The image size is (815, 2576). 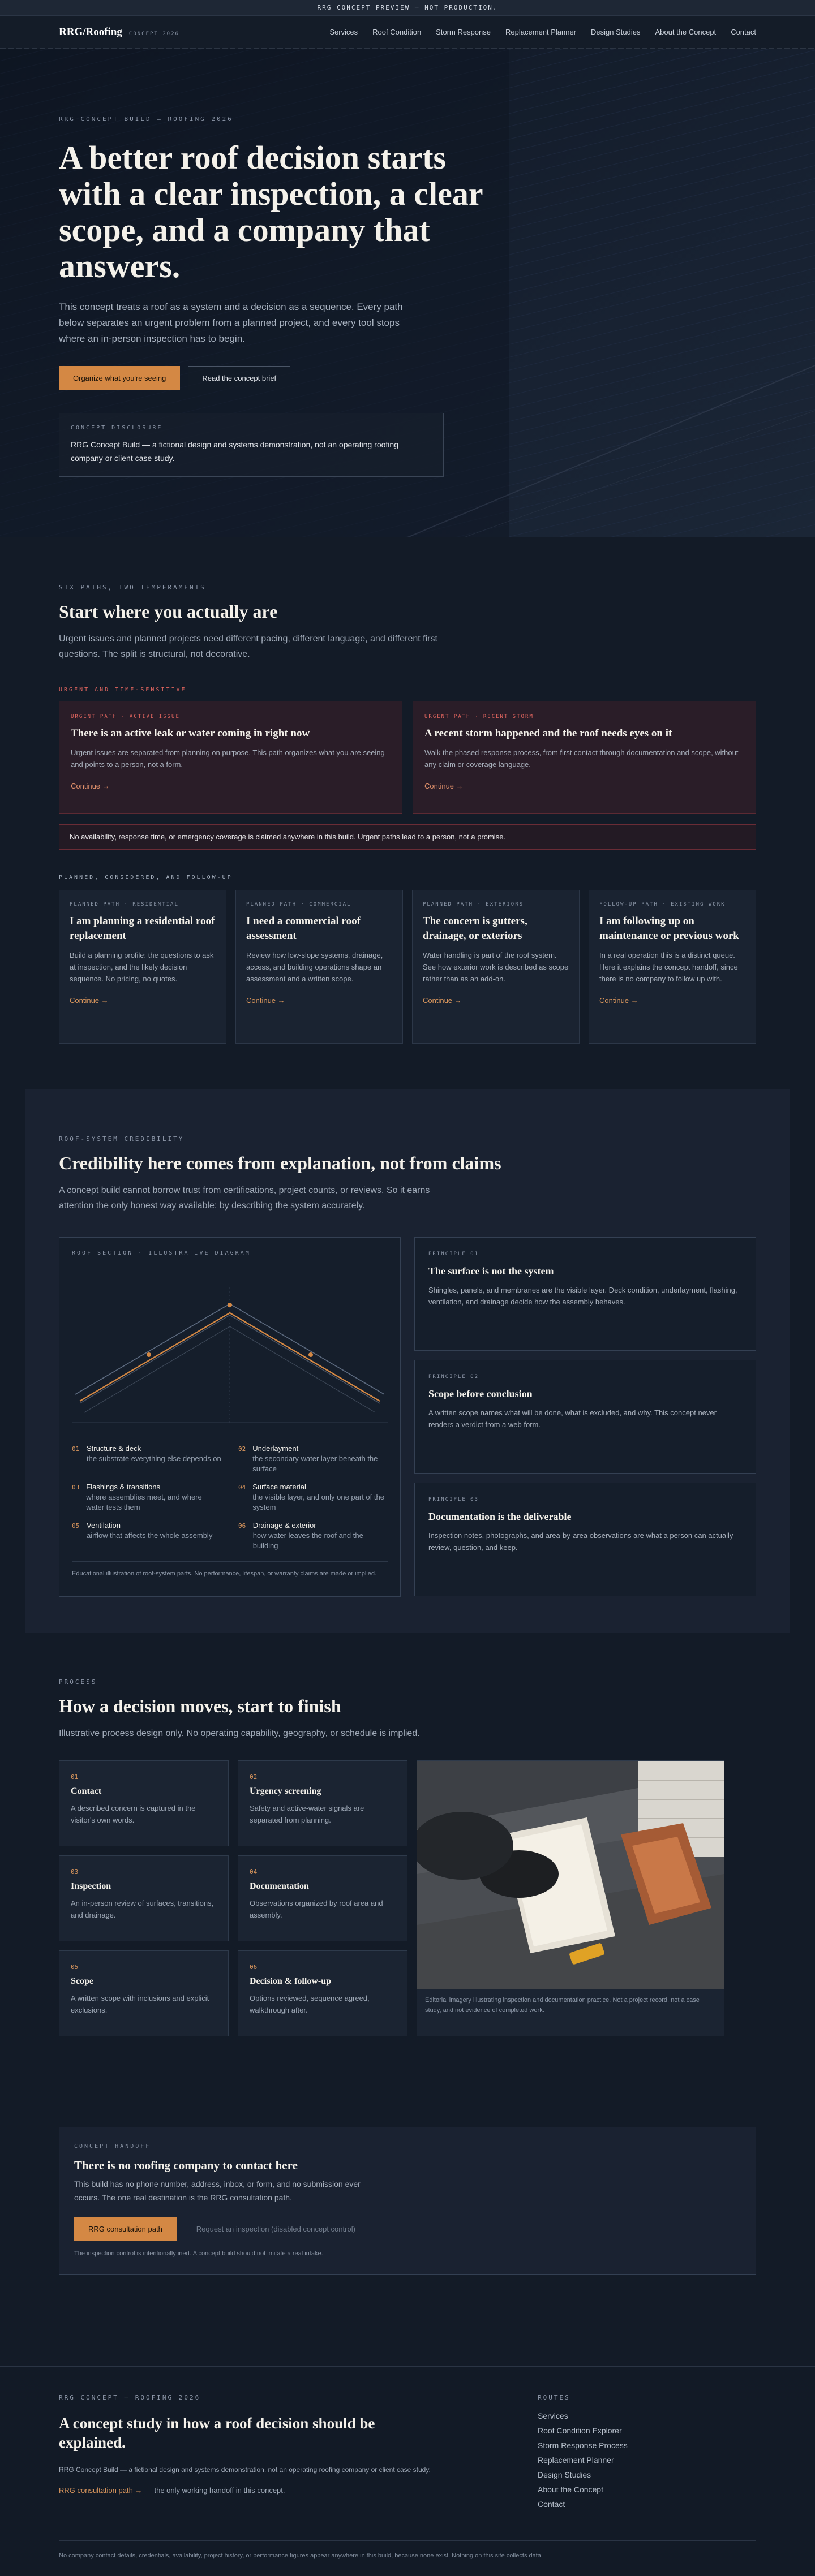 What do you see at coordinates (76, 1487) in the screenshot?
I see `legend-num: 03` at bounding box center [76, 1487].